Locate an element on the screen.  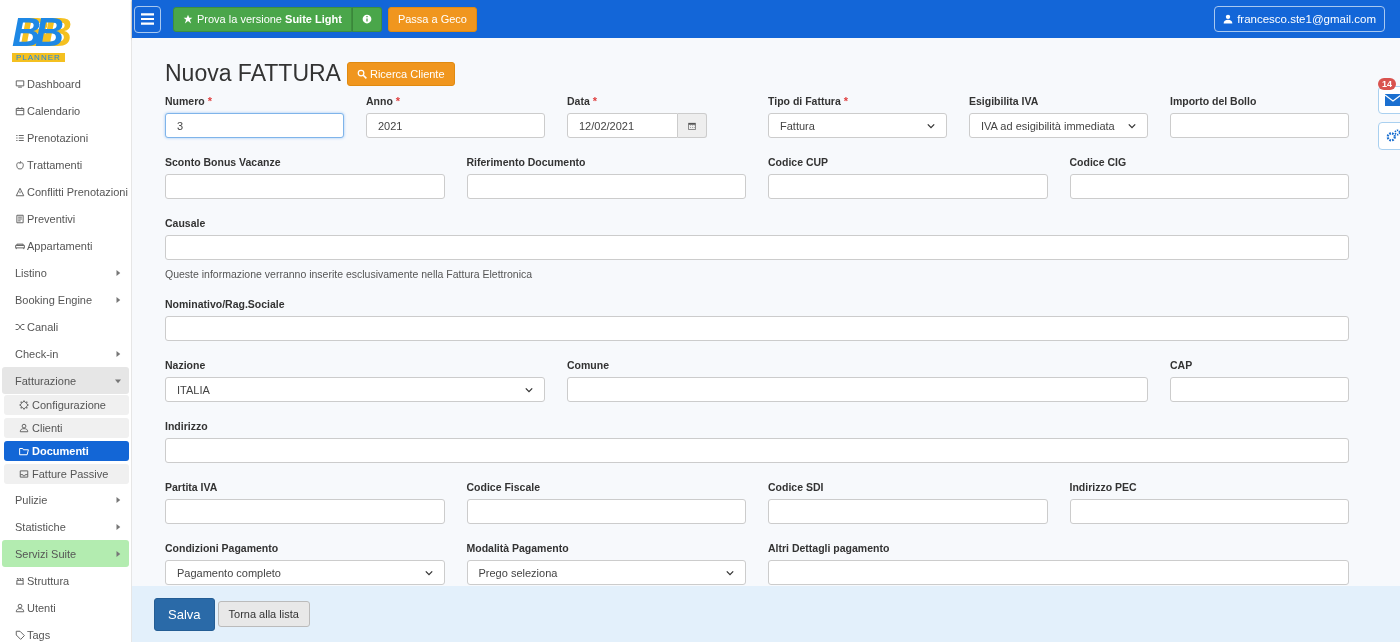
input-field: 2021 is located at coordinates (455, 125).